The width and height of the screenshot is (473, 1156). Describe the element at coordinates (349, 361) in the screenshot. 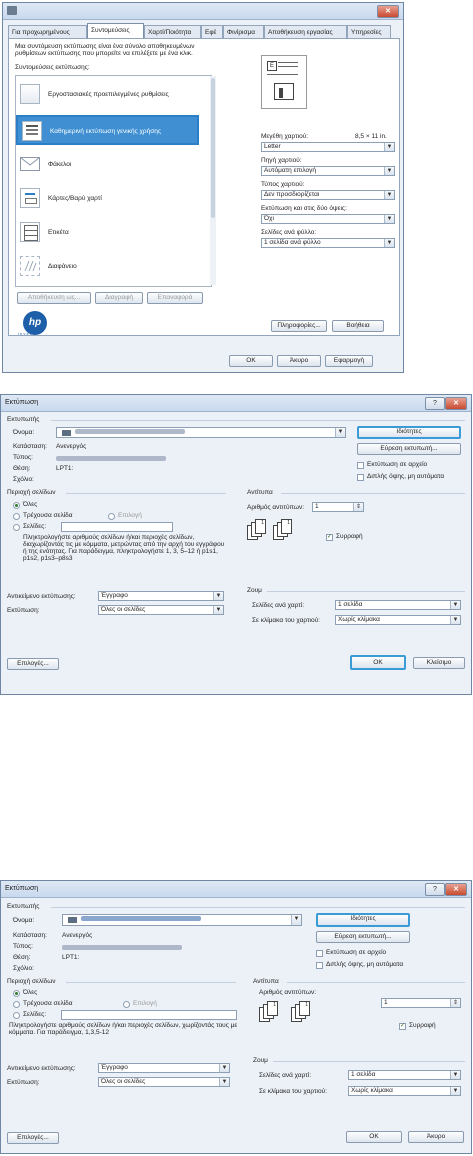

I see `apply-button: Εφαρμογή` at that location.